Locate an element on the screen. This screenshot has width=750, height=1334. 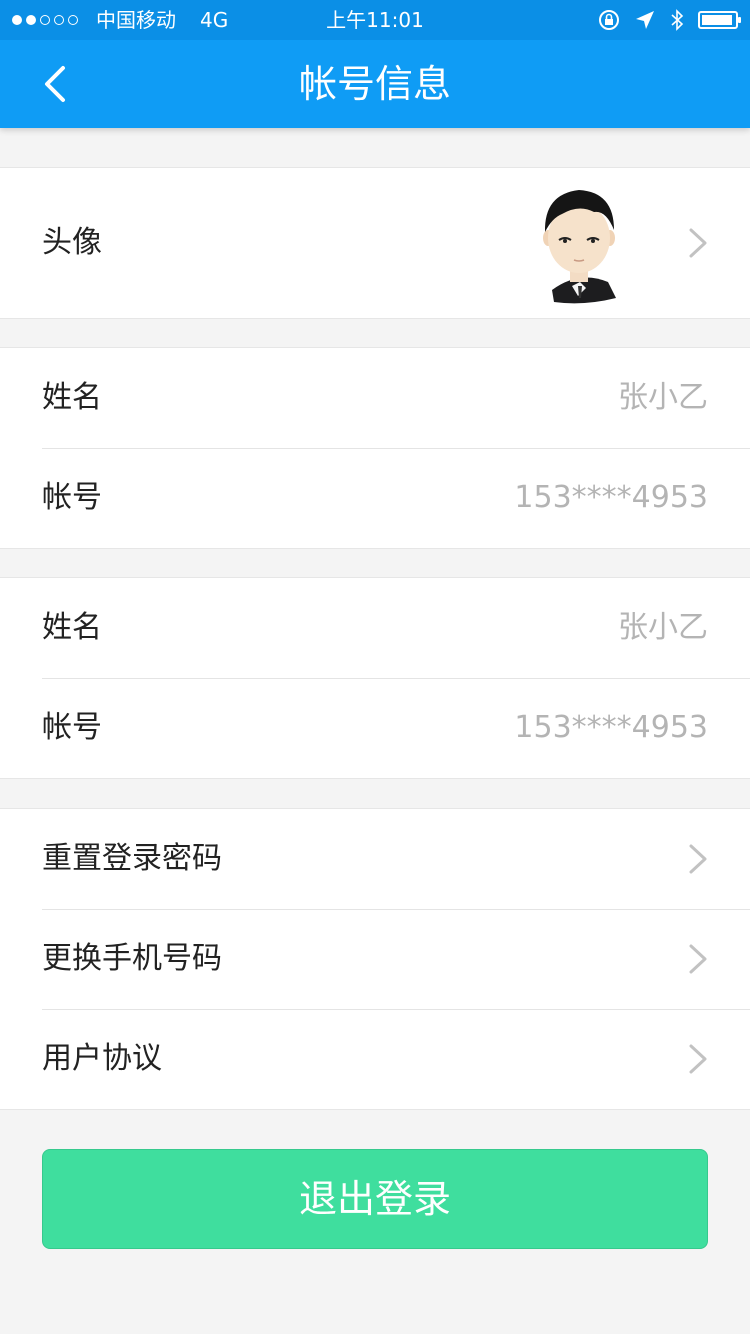
reset-password-row: 重置登录密码 is located at coordinates (375, 859).